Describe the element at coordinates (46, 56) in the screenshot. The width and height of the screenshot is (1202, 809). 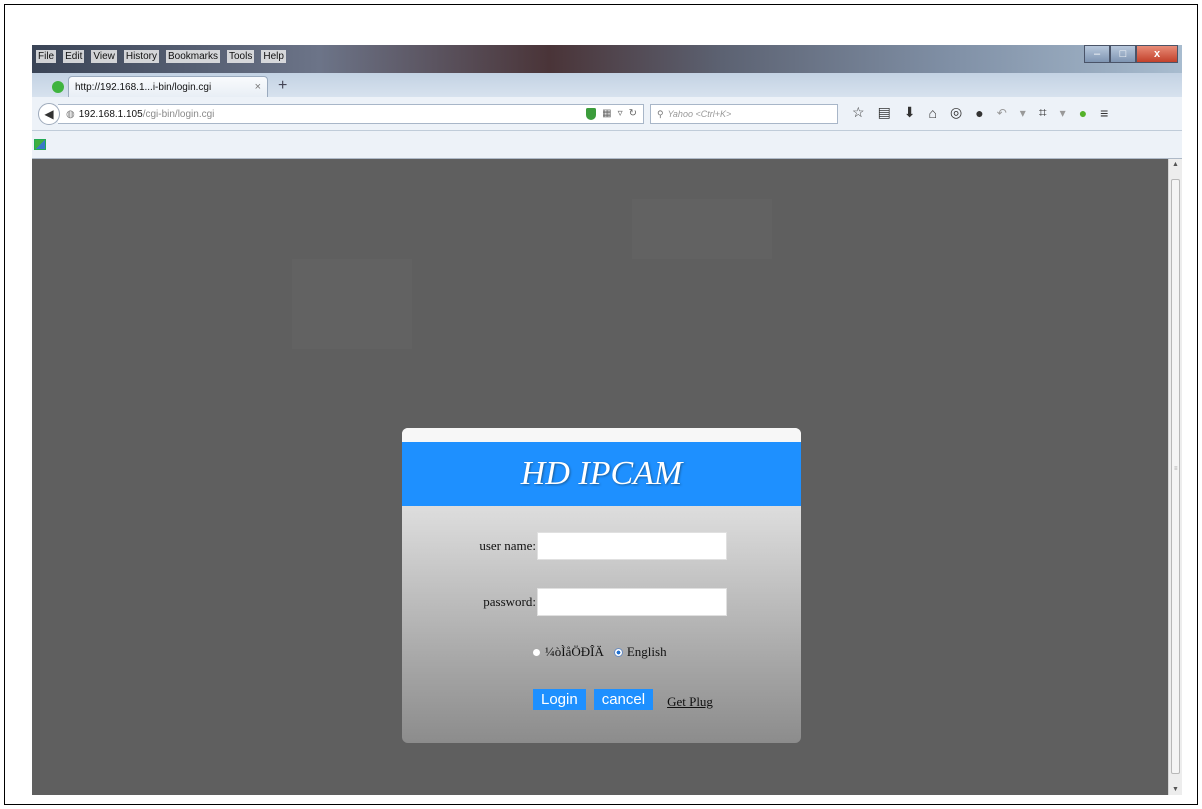
I see `menu-file: File` at that location.